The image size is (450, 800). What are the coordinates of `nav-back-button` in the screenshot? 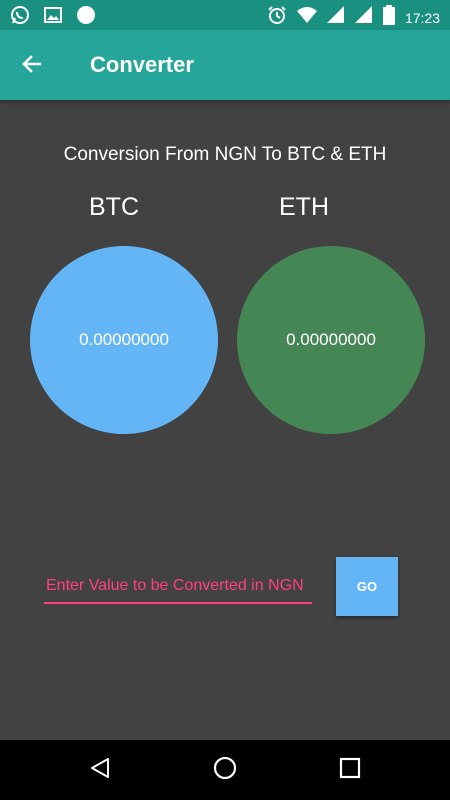 It's located at (100, 770).